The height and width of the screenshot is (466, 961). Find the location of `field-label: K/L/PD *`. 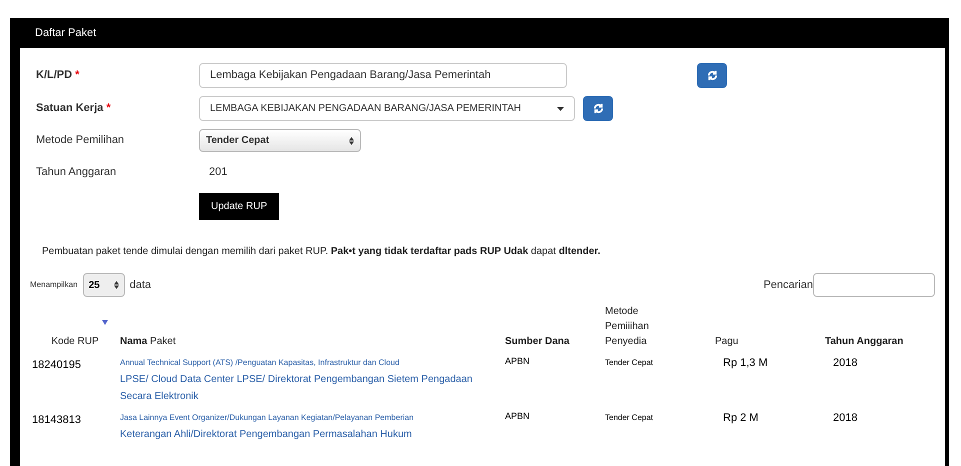

field-label: K/L/PD * is located at coordinates (58, 76).